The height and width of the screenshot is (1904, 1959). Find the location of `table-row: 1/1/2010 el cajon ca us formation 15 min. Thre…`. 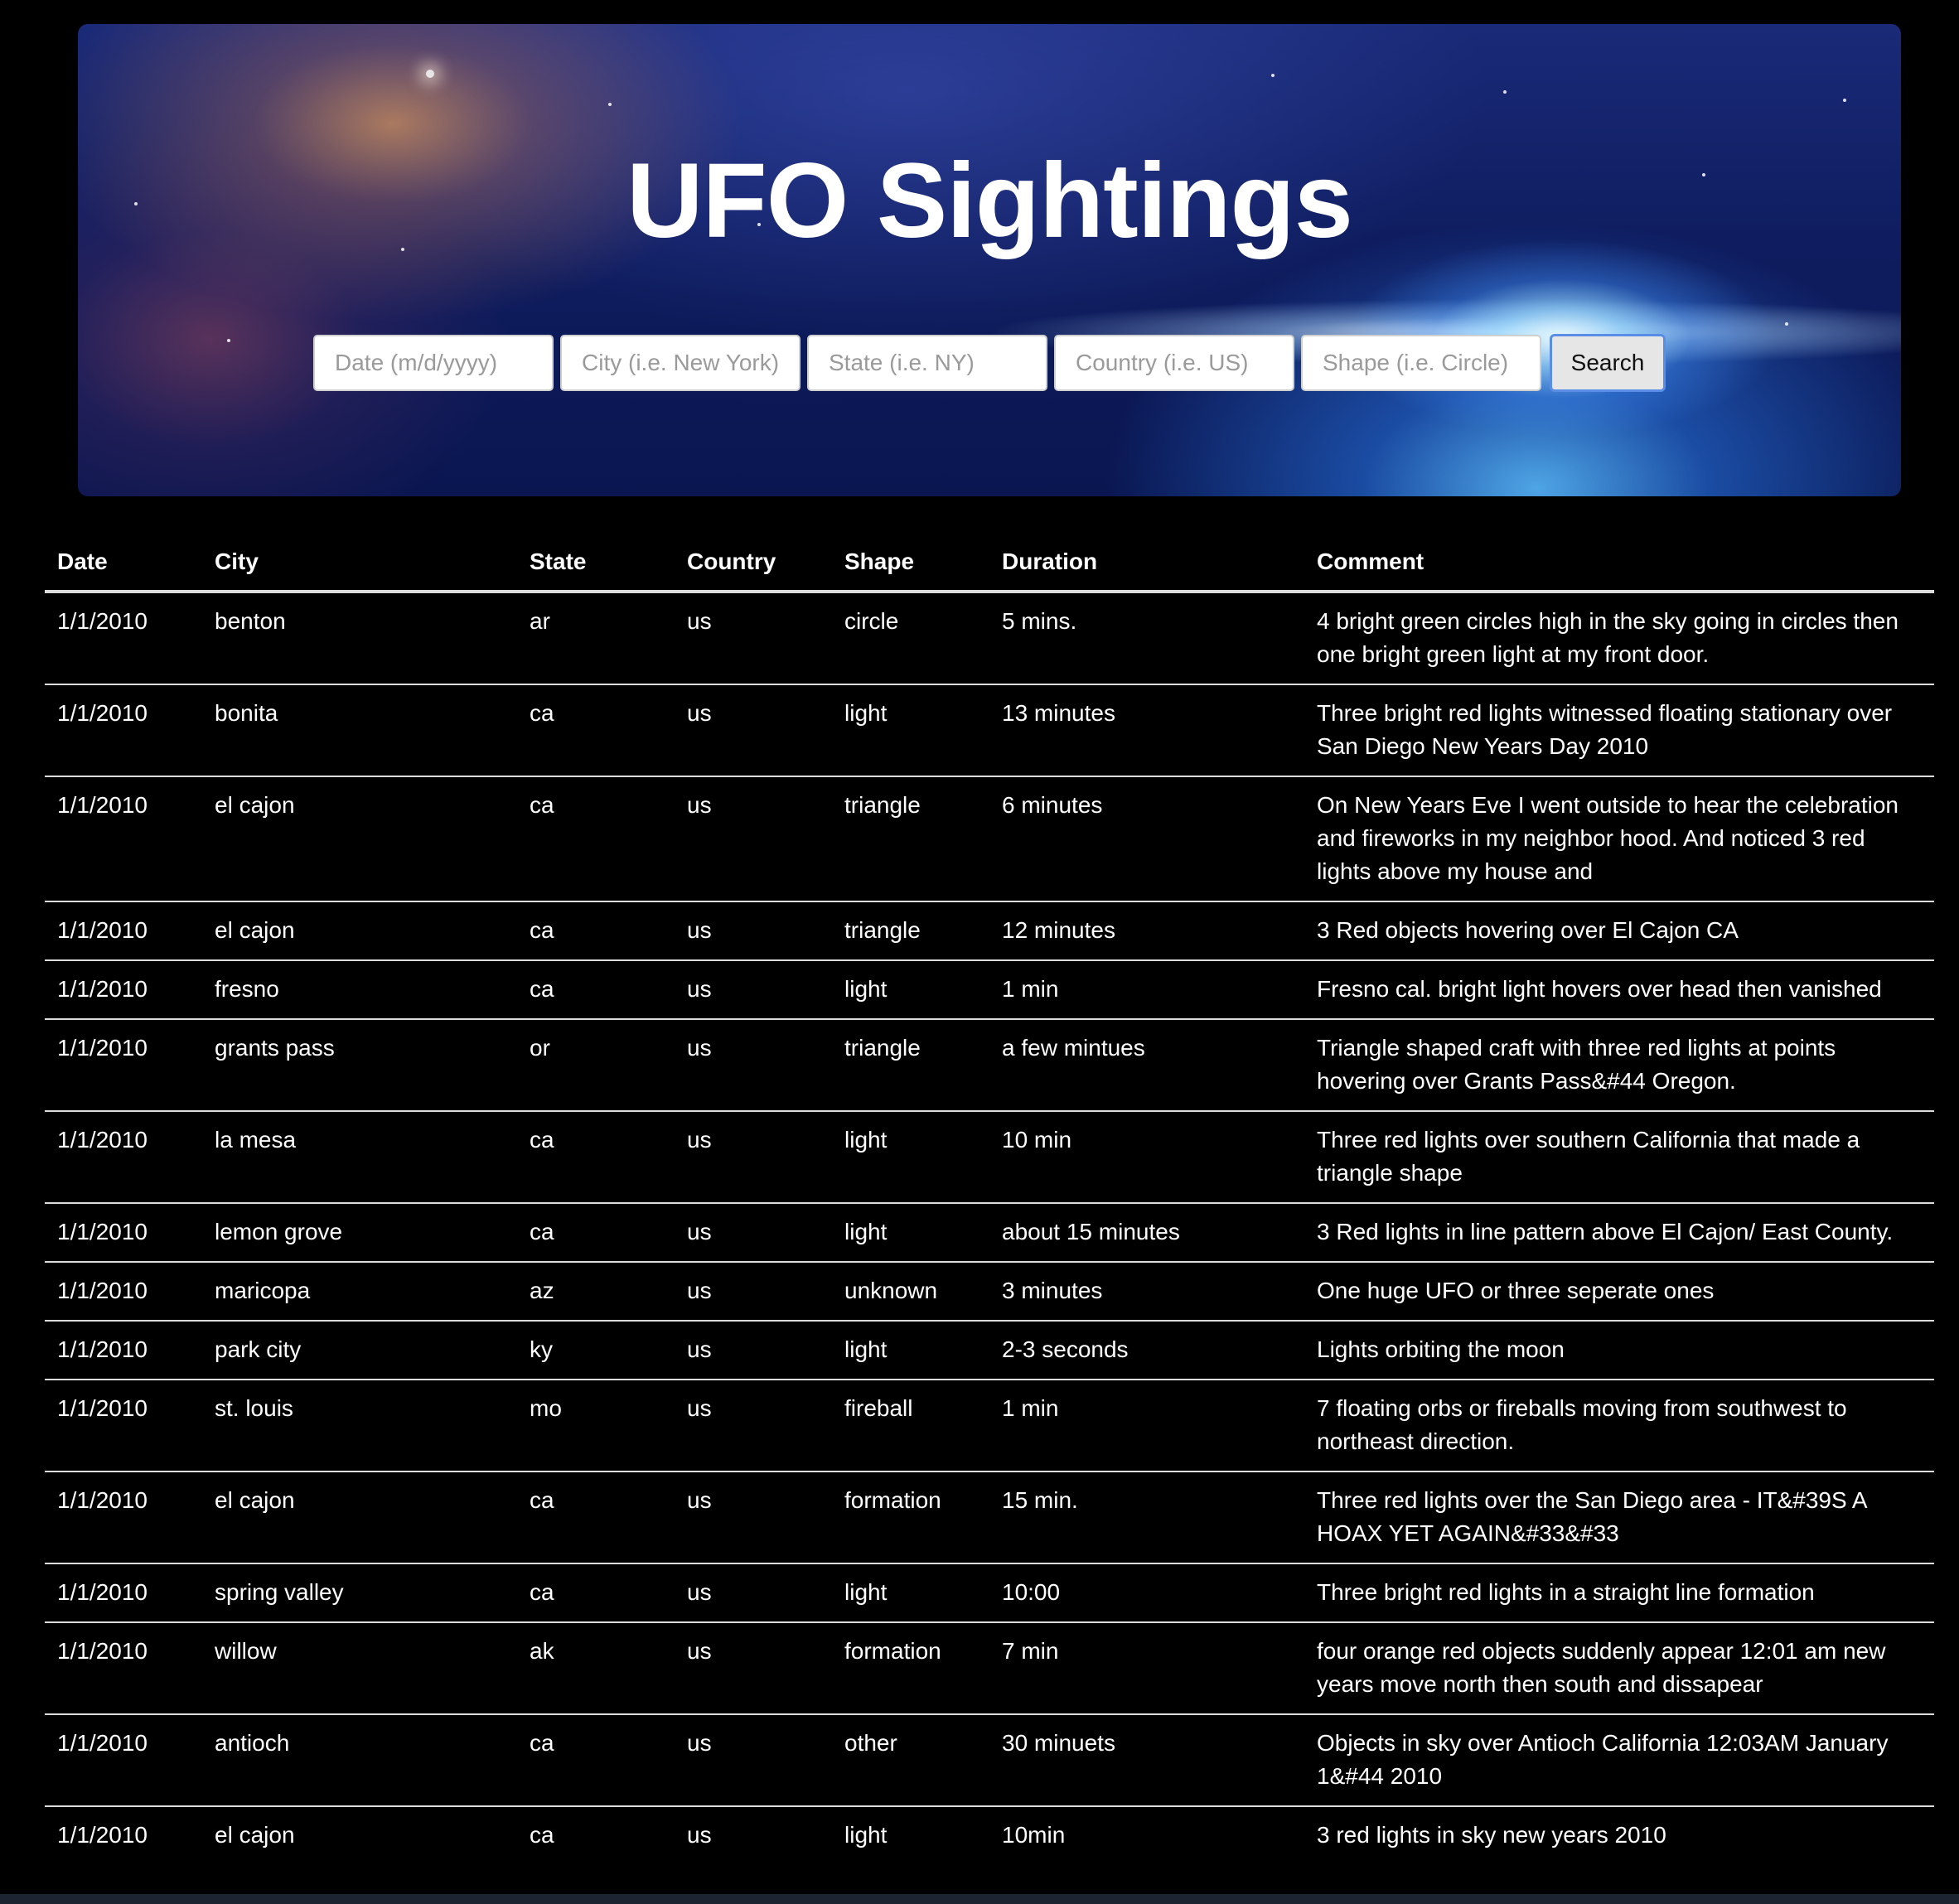

table-row: 1/1/2010 el cajon ca us formation 15 min. Thre… is located at coordinates (989, 1517).